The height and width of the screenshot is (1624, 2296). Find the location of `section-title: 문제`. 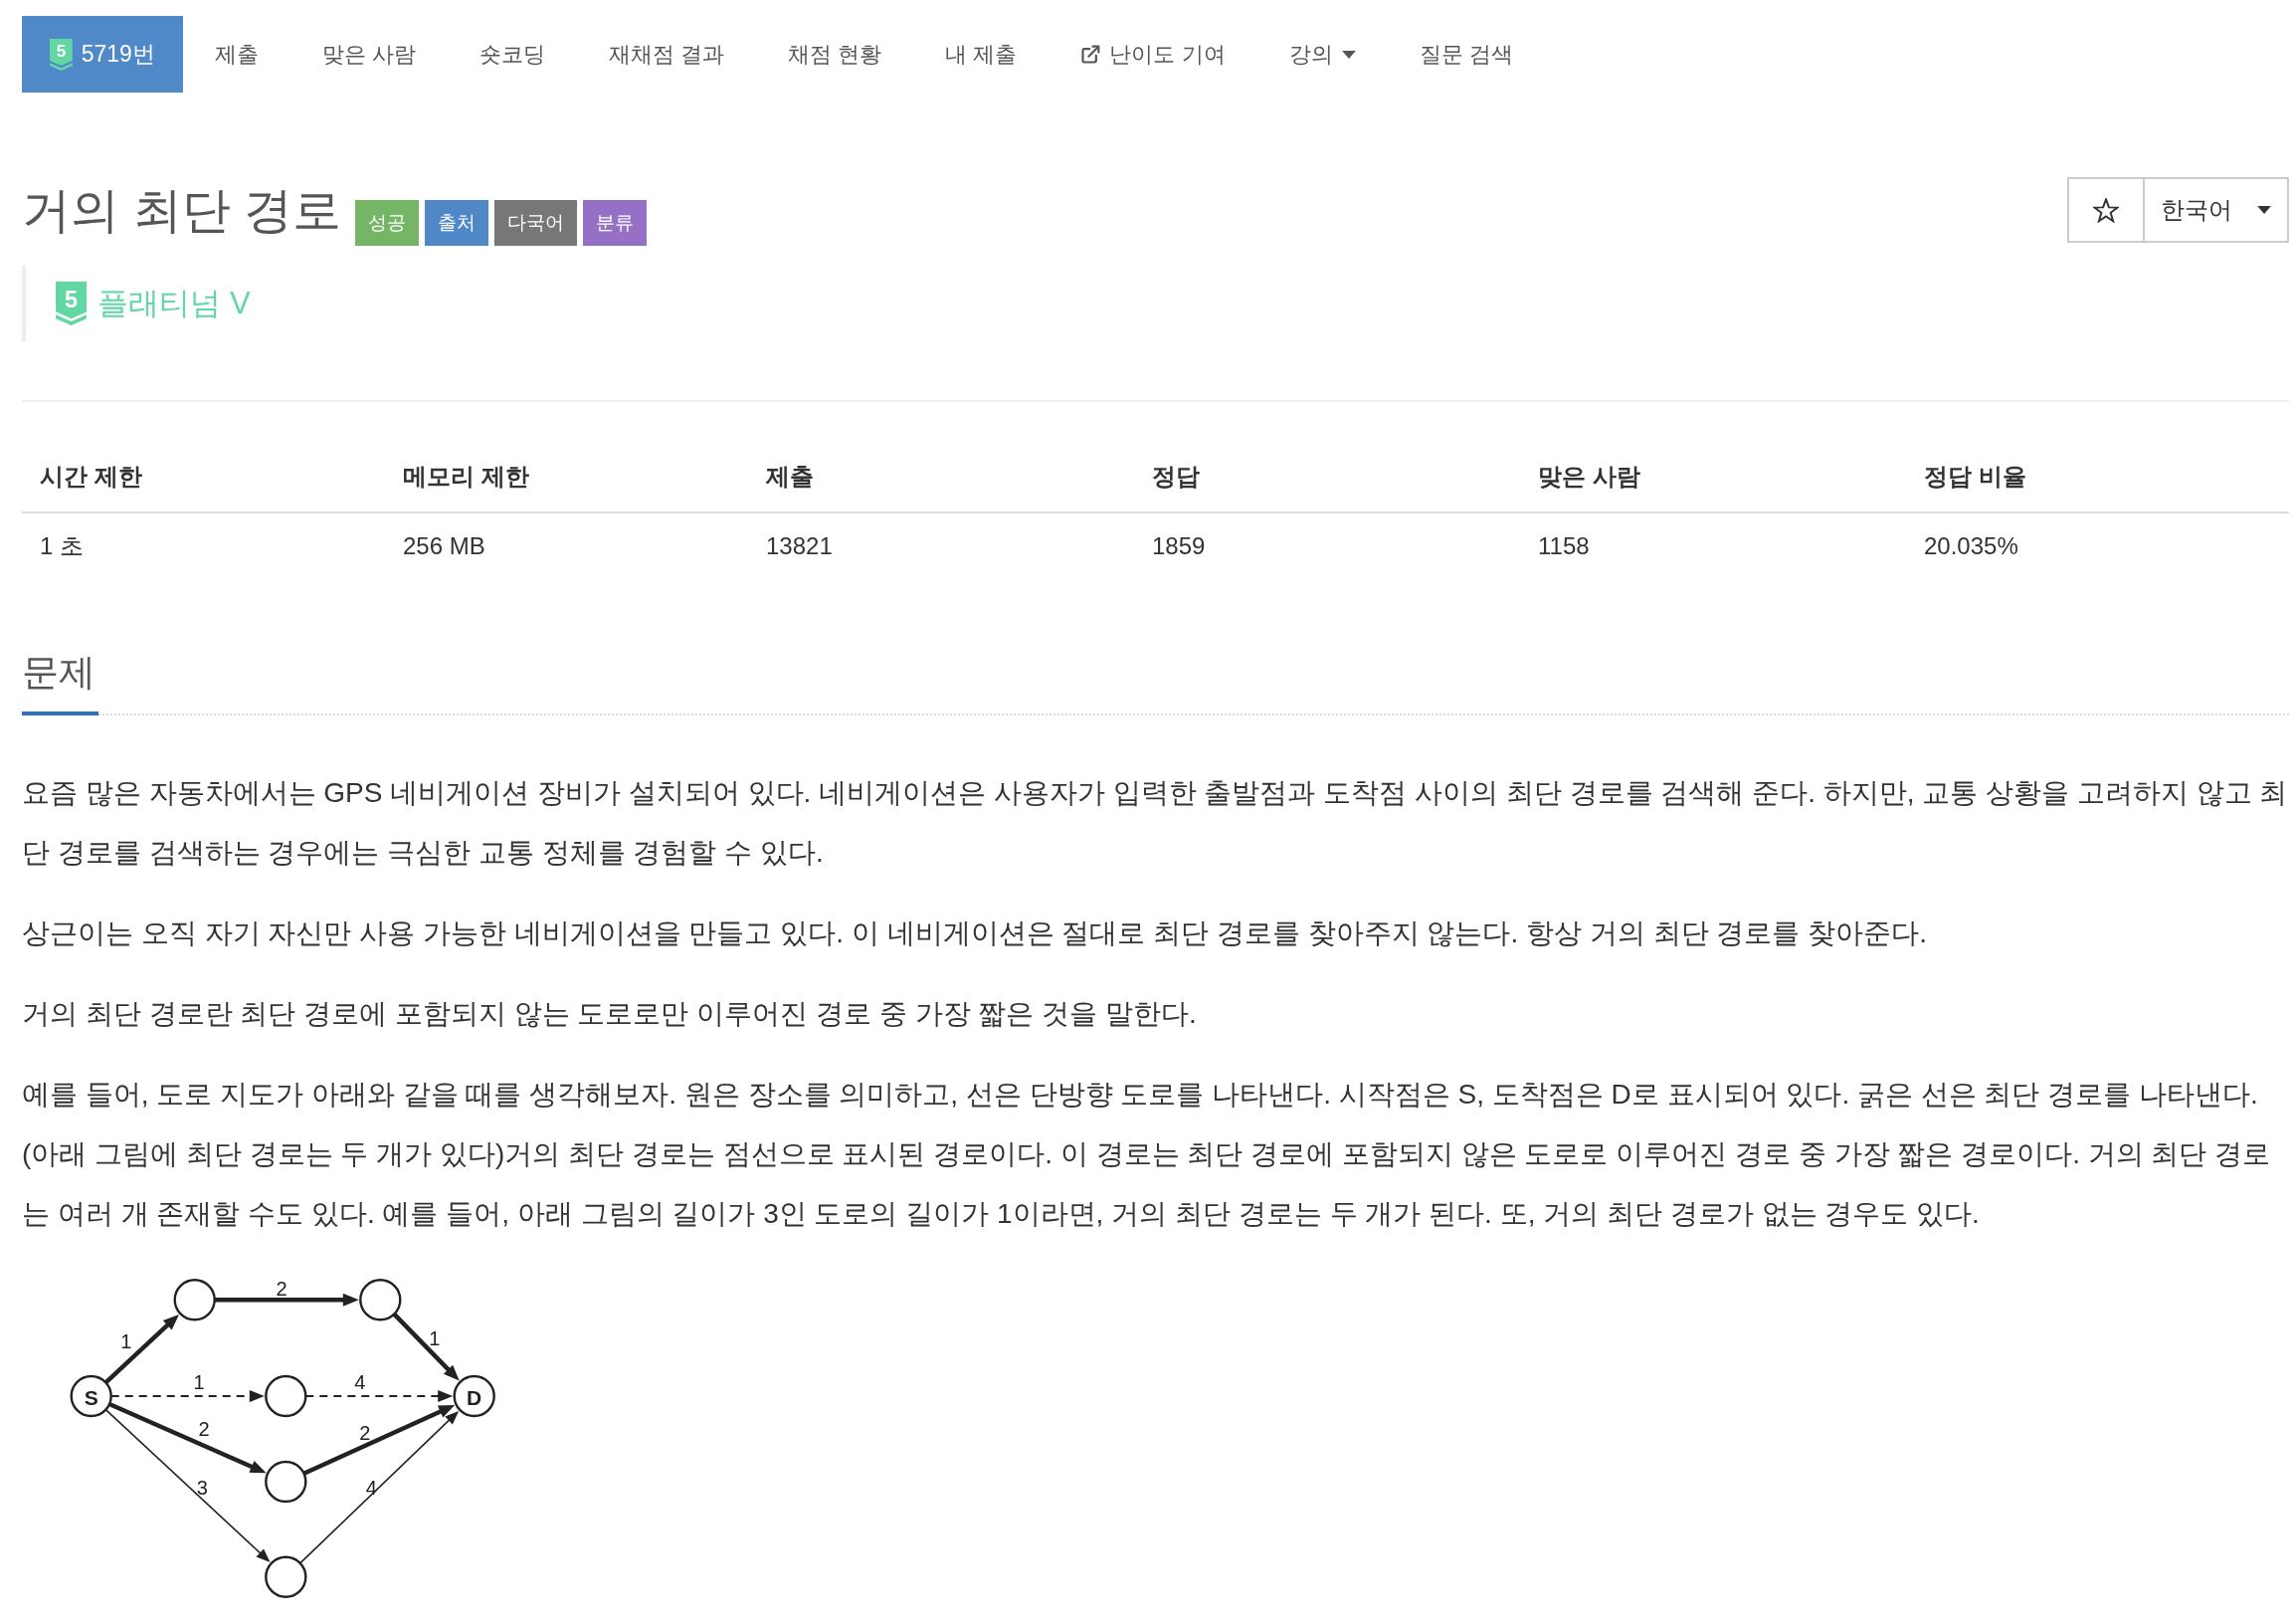

section-title: 문제 is located at coordinates (60, 681).